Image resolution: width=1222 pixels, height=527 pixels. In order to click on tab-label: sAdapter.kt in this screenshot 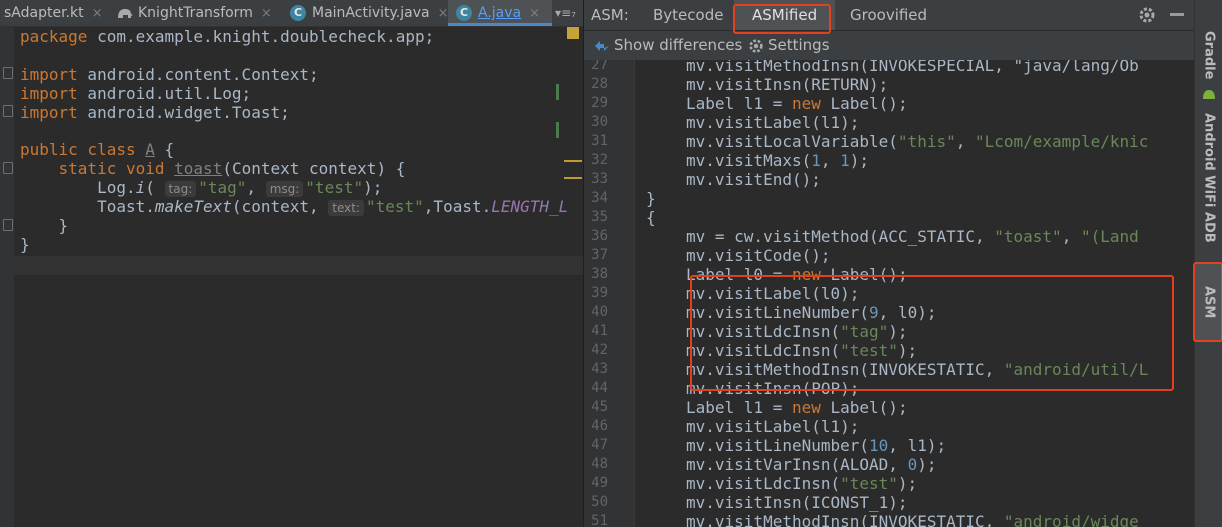, I will do `click(44, 13)`.